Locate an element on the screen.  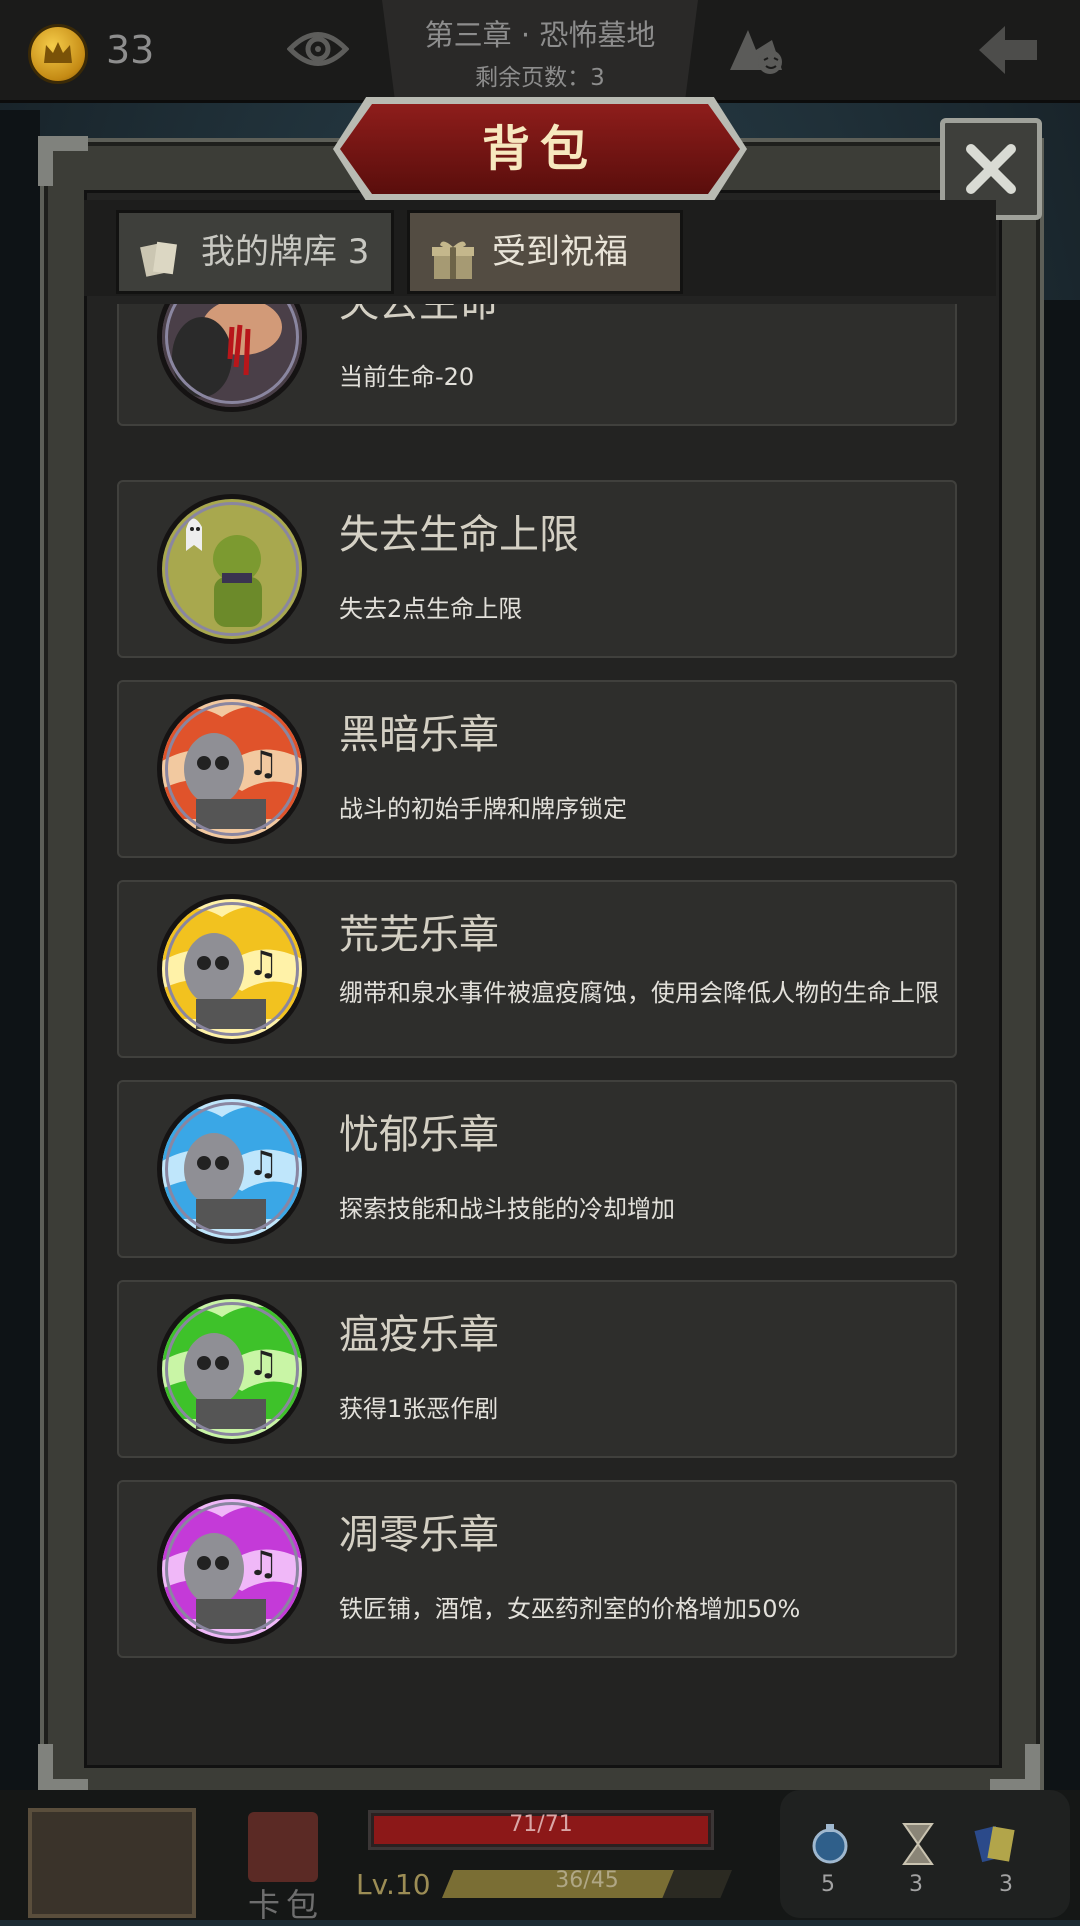
list-item: ♫ 凋零乐章 铁匠铺，酒馆，女巫药剂室的价格增加50% is located at coordinates (537, 1569).